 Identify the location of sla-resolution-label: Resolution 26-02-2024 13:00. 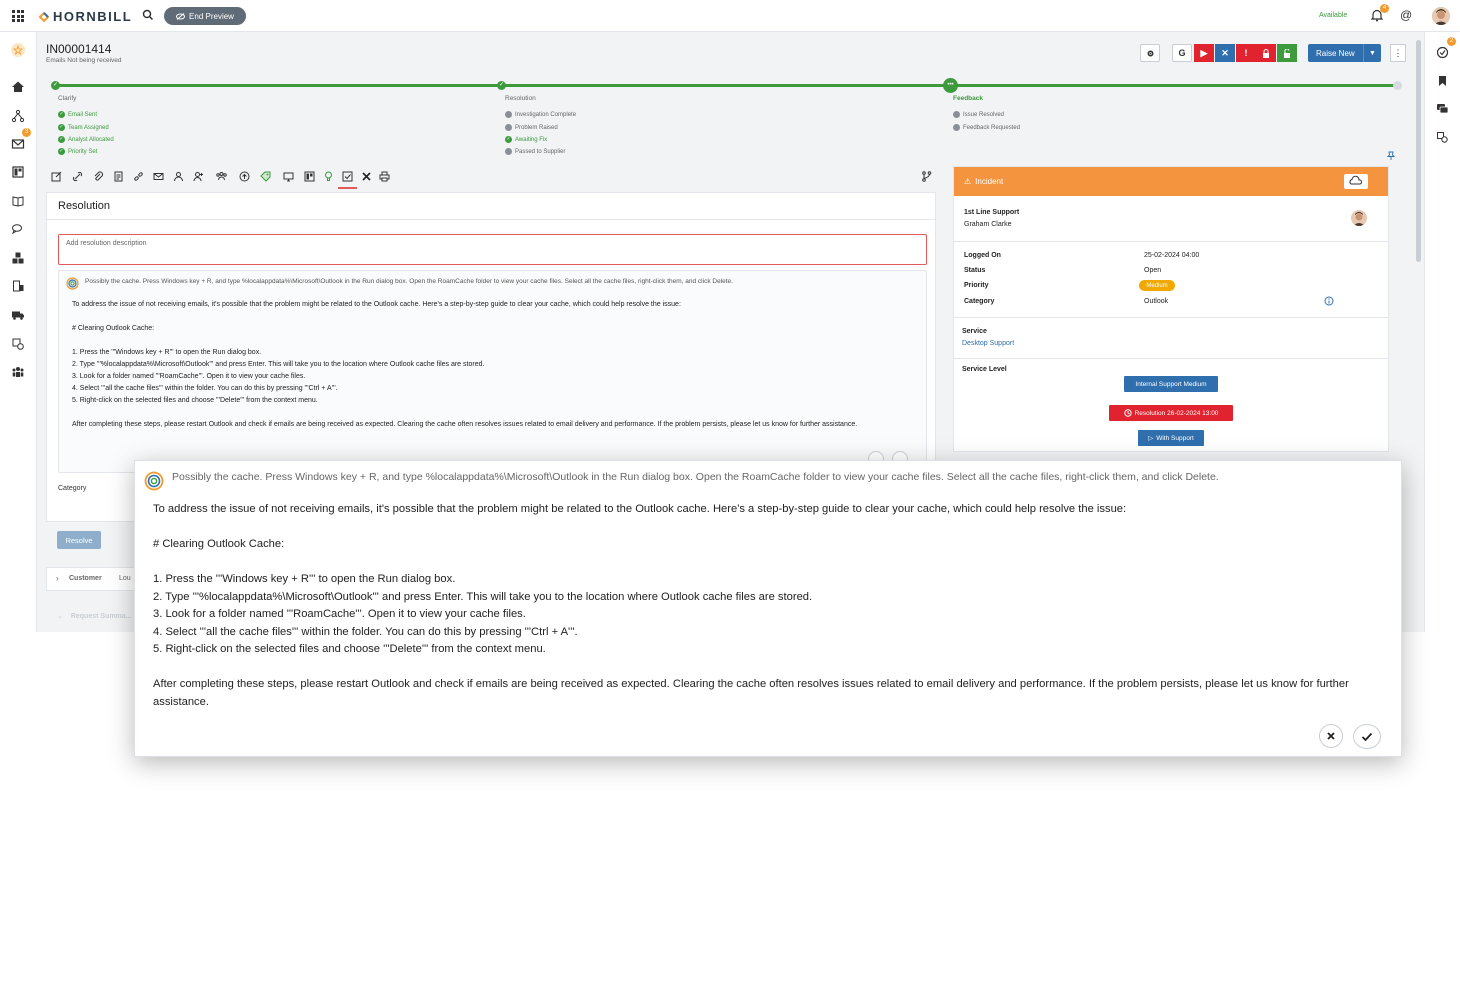
(1176, 413).